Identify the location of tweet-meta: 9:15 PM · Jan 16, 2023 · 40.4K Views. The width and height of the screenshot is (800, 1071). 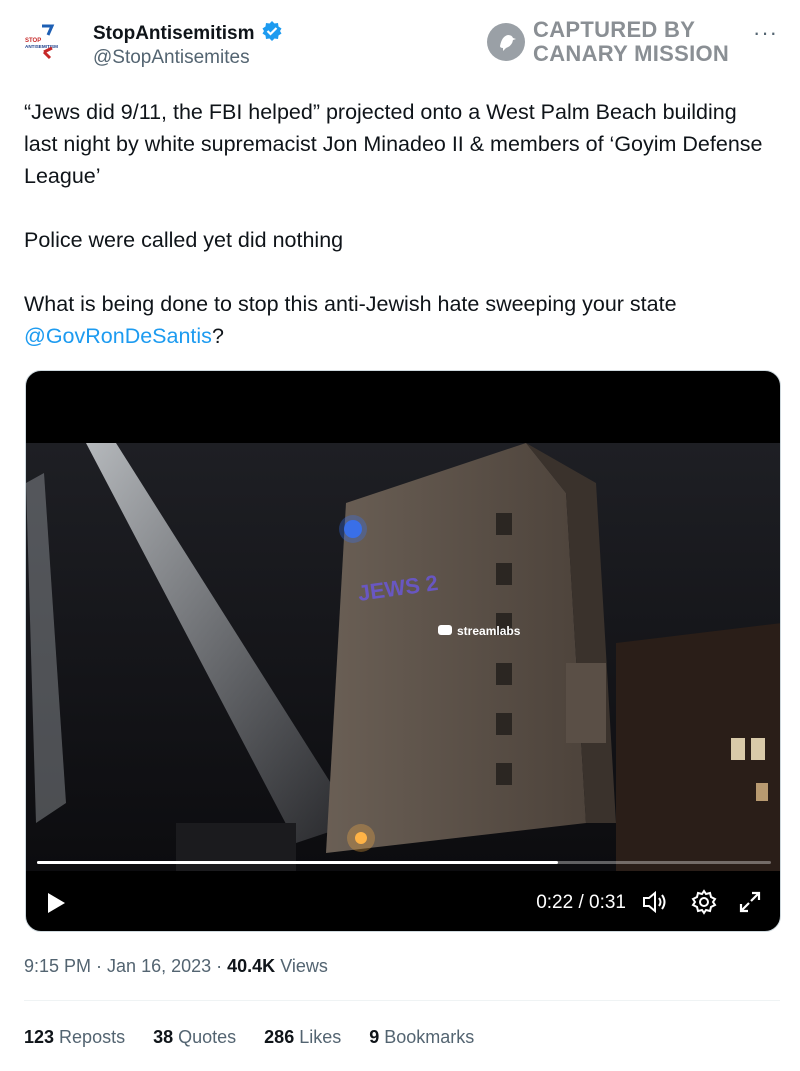
(176, 966).